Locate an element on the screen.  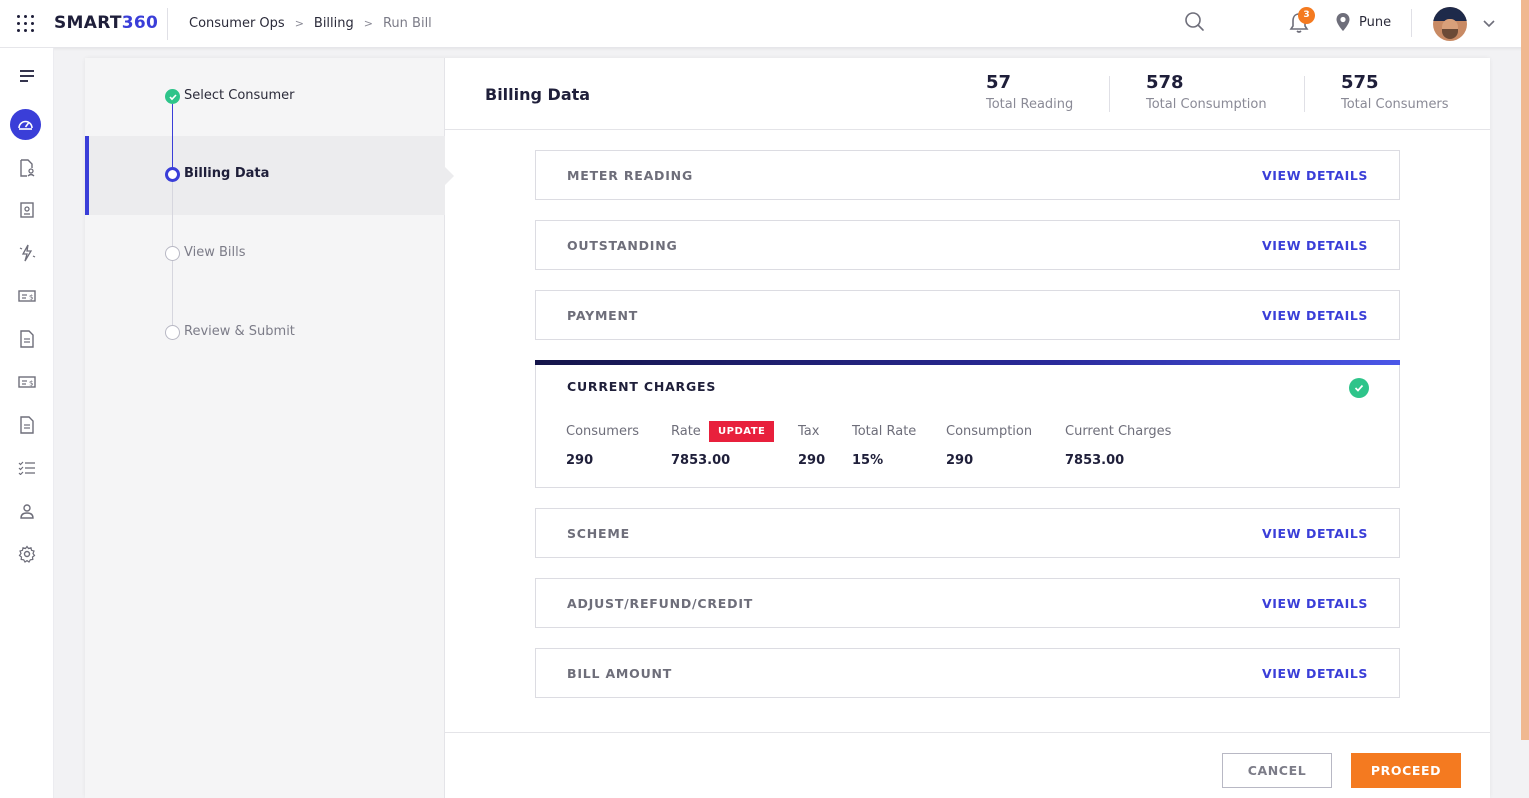
cancel-button: CANCEL is located at coordinates (1277, 770).